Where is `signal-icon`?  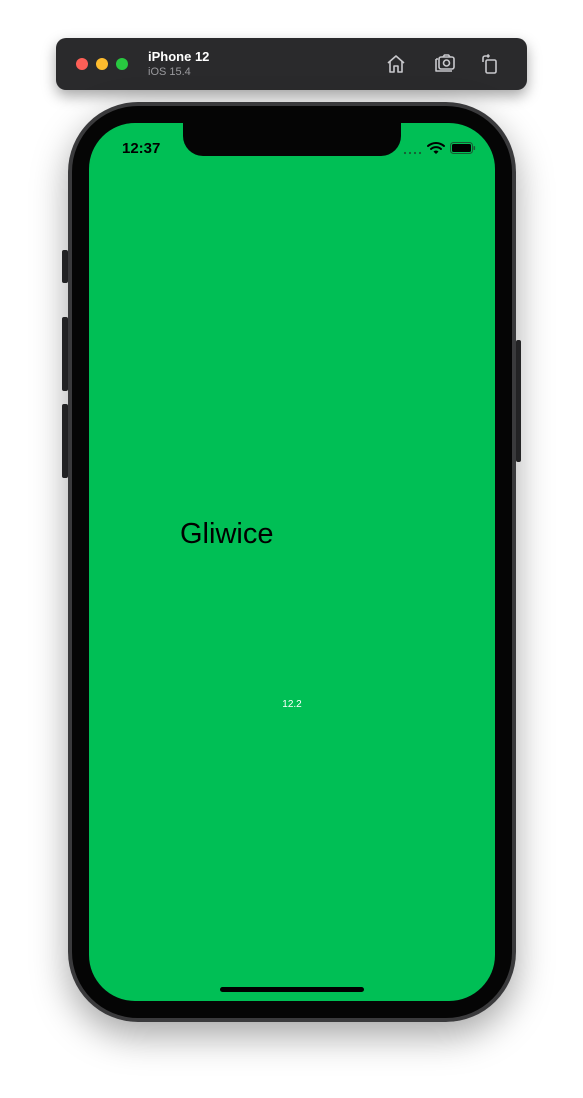
signal-icon is located at coordinates (413, 153).